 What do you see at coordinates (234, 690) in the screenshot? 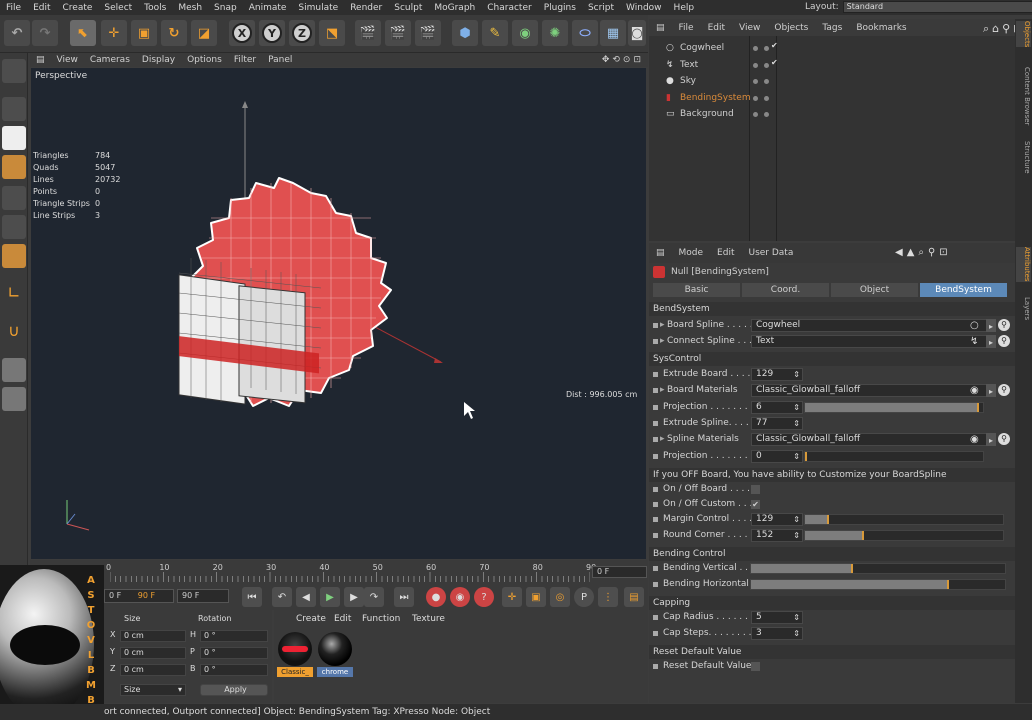
I see `apply-button: Apply` at bounding box center [234, 690].